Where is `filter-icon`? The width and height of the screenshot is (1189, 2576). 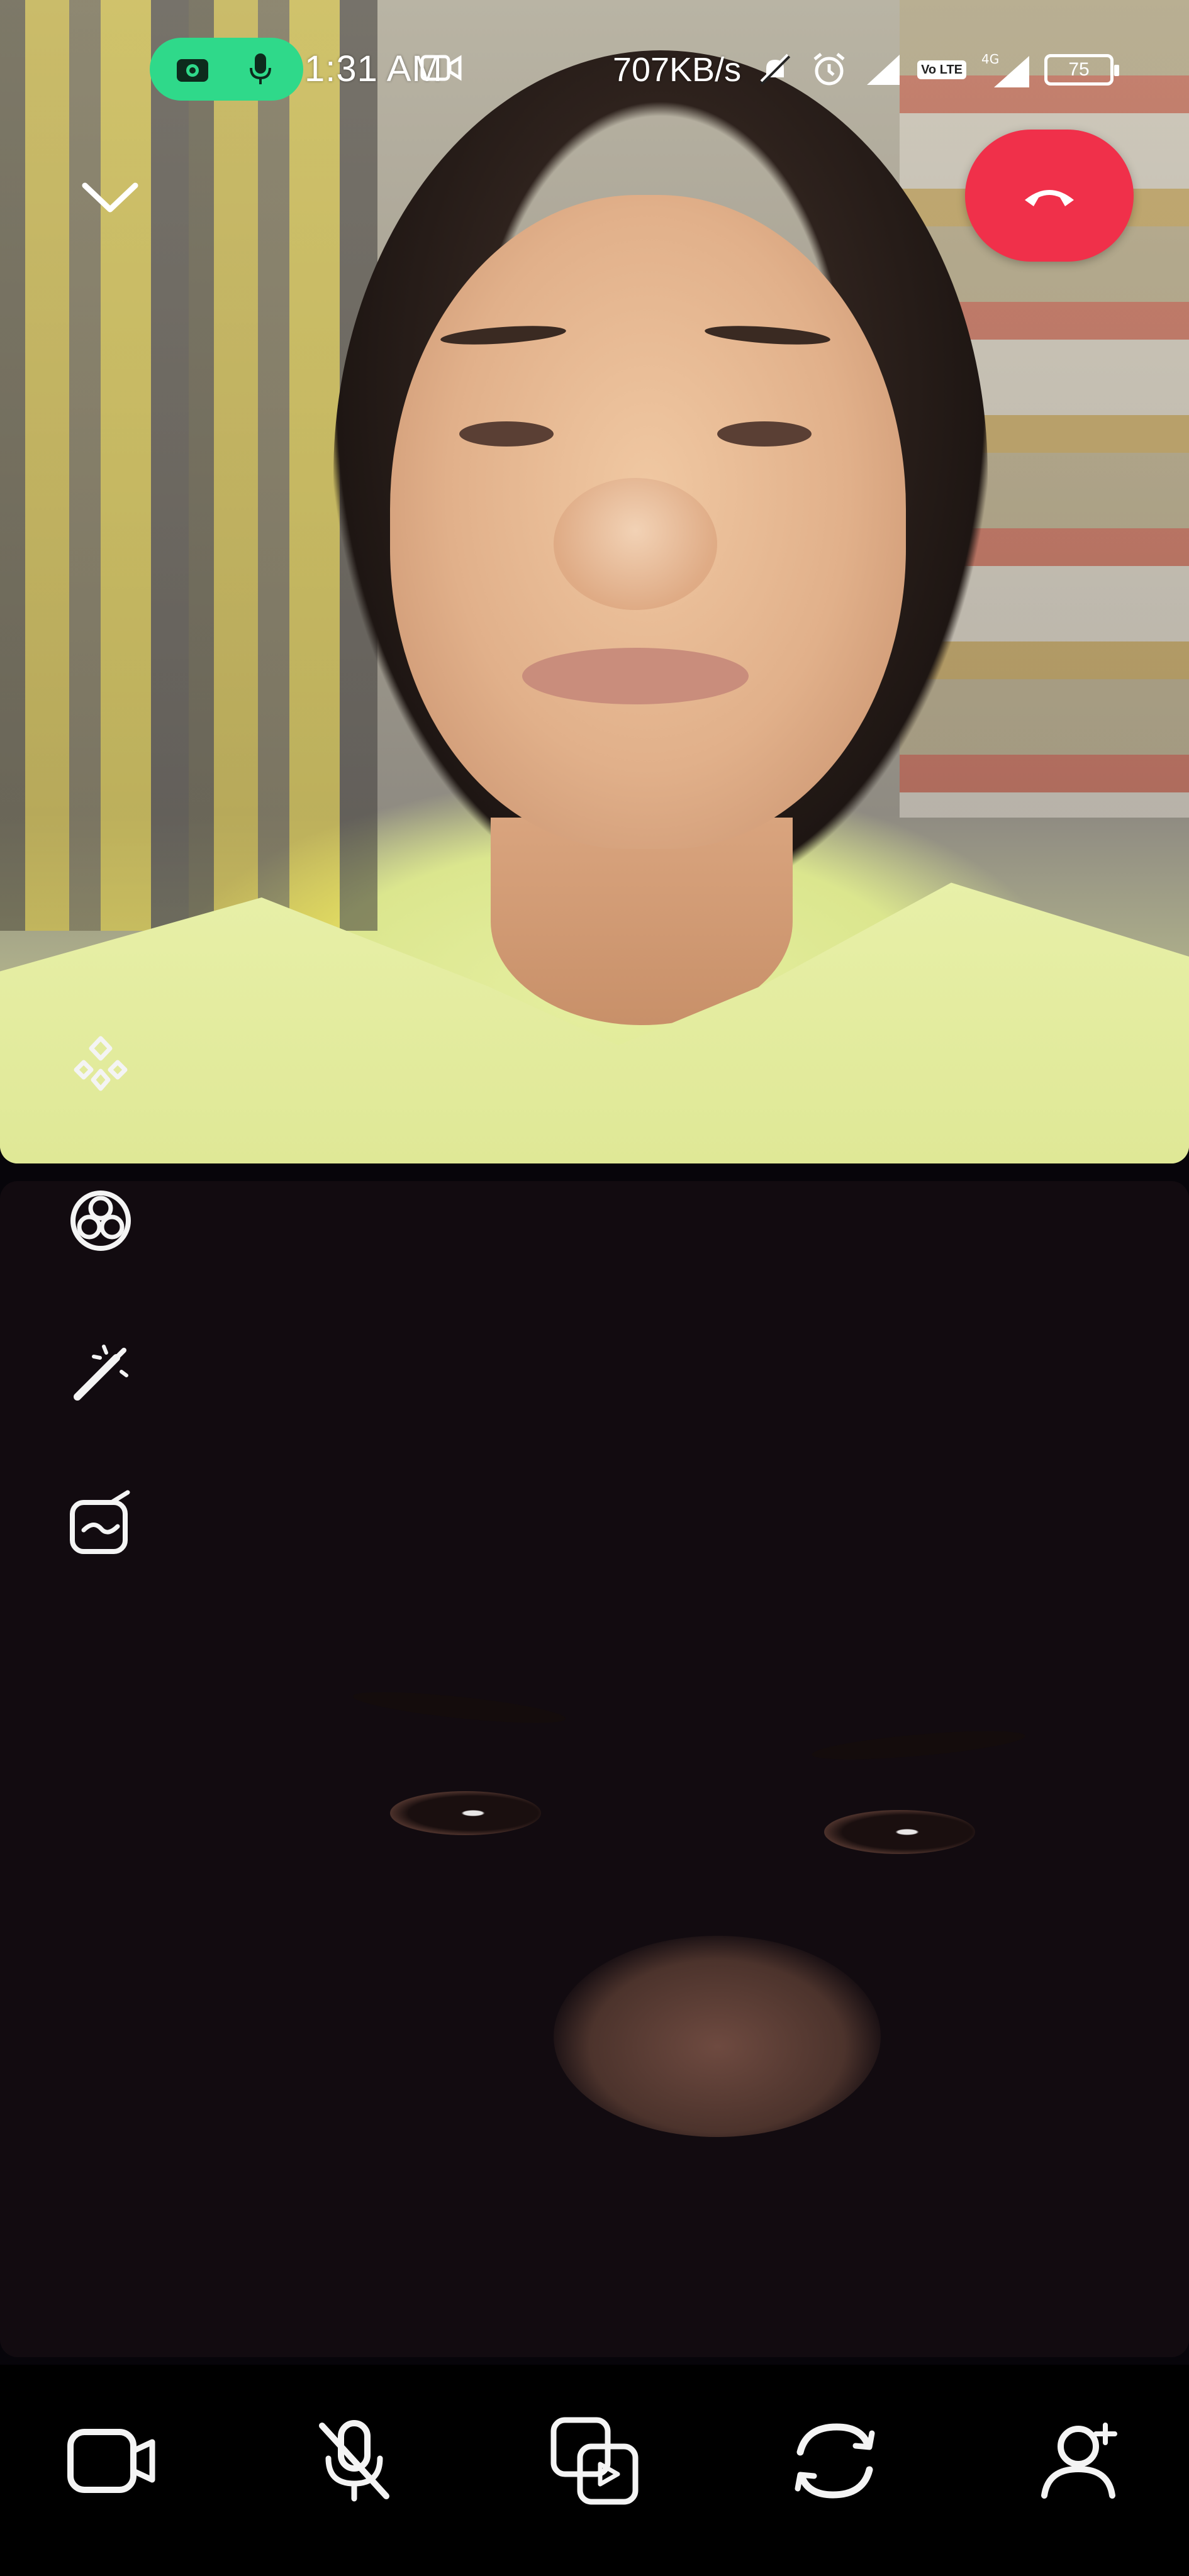 filter-icon is located at coordinates (100, 1220).